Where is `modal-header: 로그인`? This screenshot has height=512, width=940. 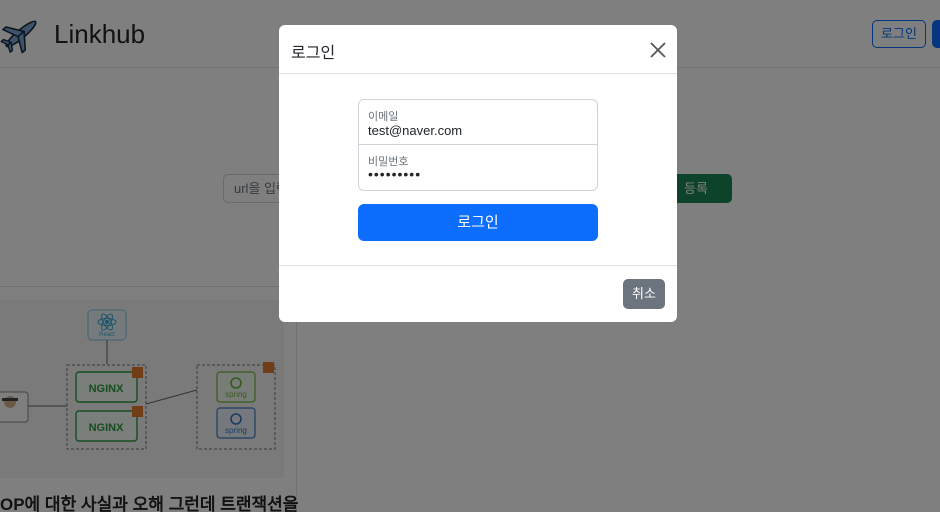
modal-header: 로그인 is located at coordinates (478, 49).